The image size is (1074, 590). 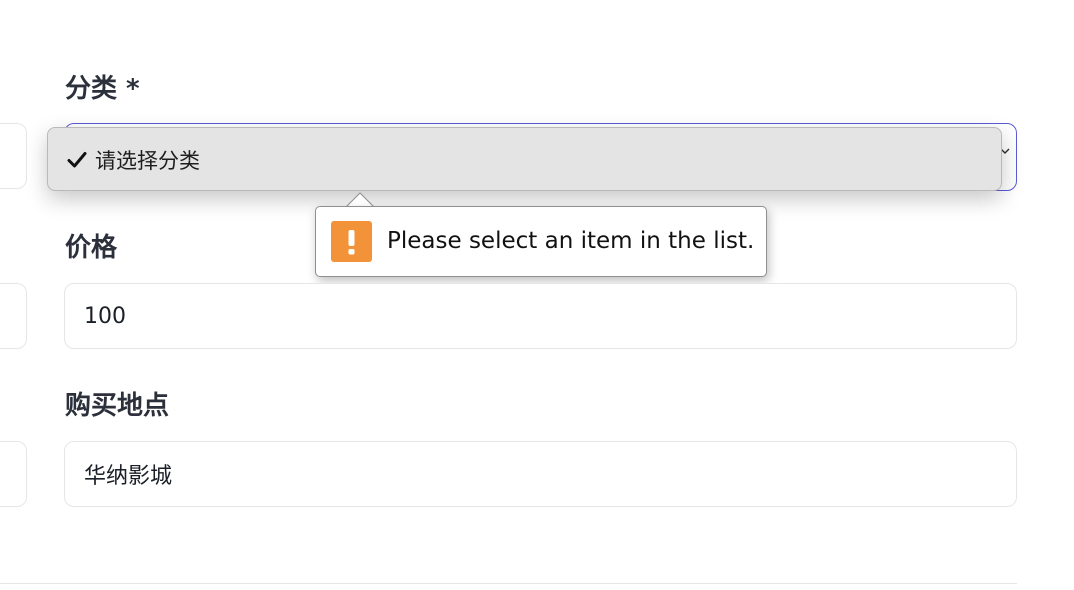 I want to click on validation-message: Please select an item in the list., so click(x=571, y=241).